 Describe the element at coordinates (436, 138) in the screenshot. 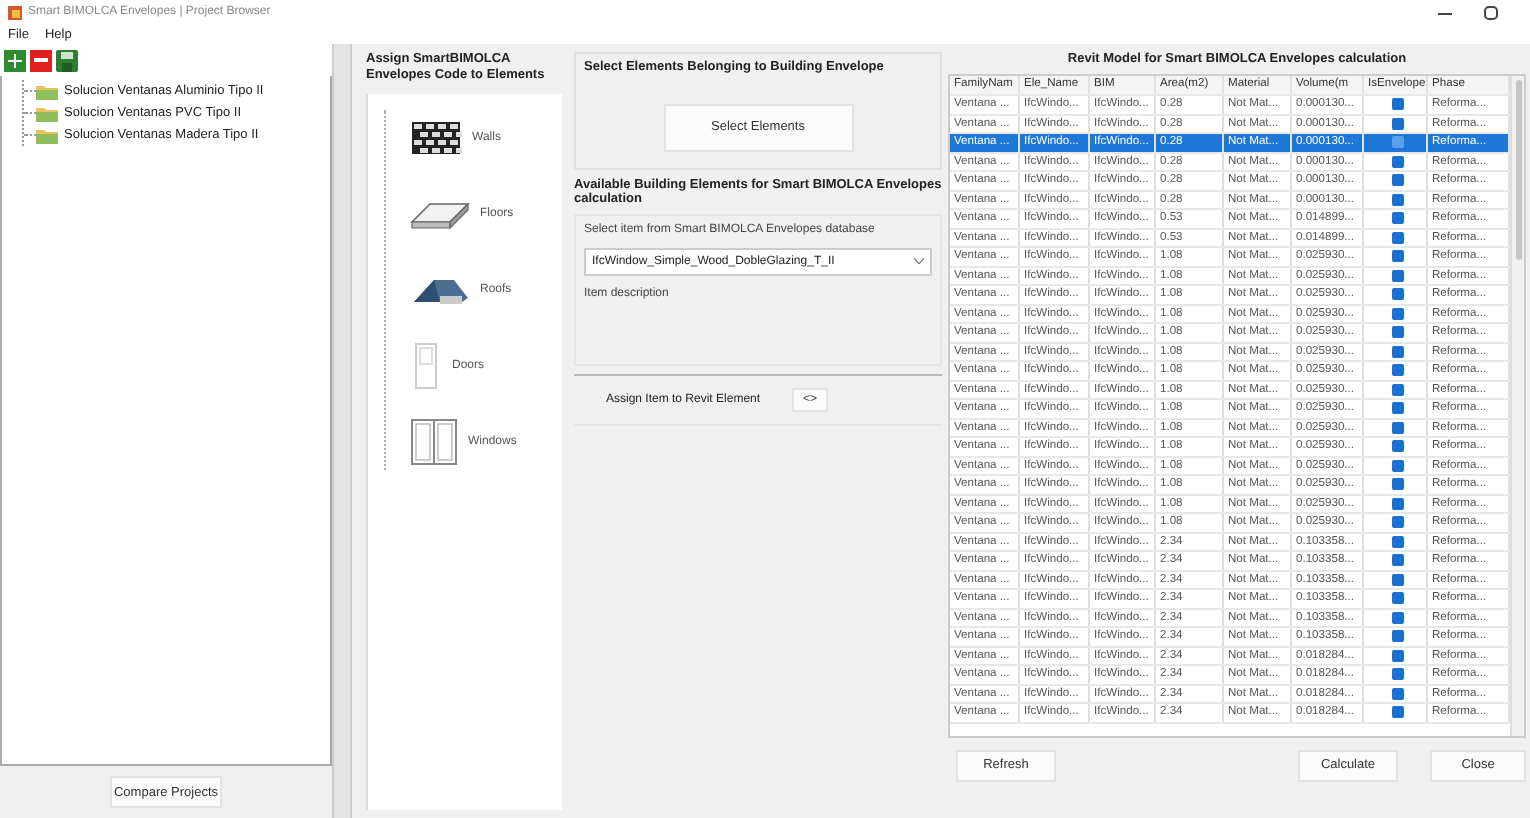

I see `brick-wall-icon` at that location.